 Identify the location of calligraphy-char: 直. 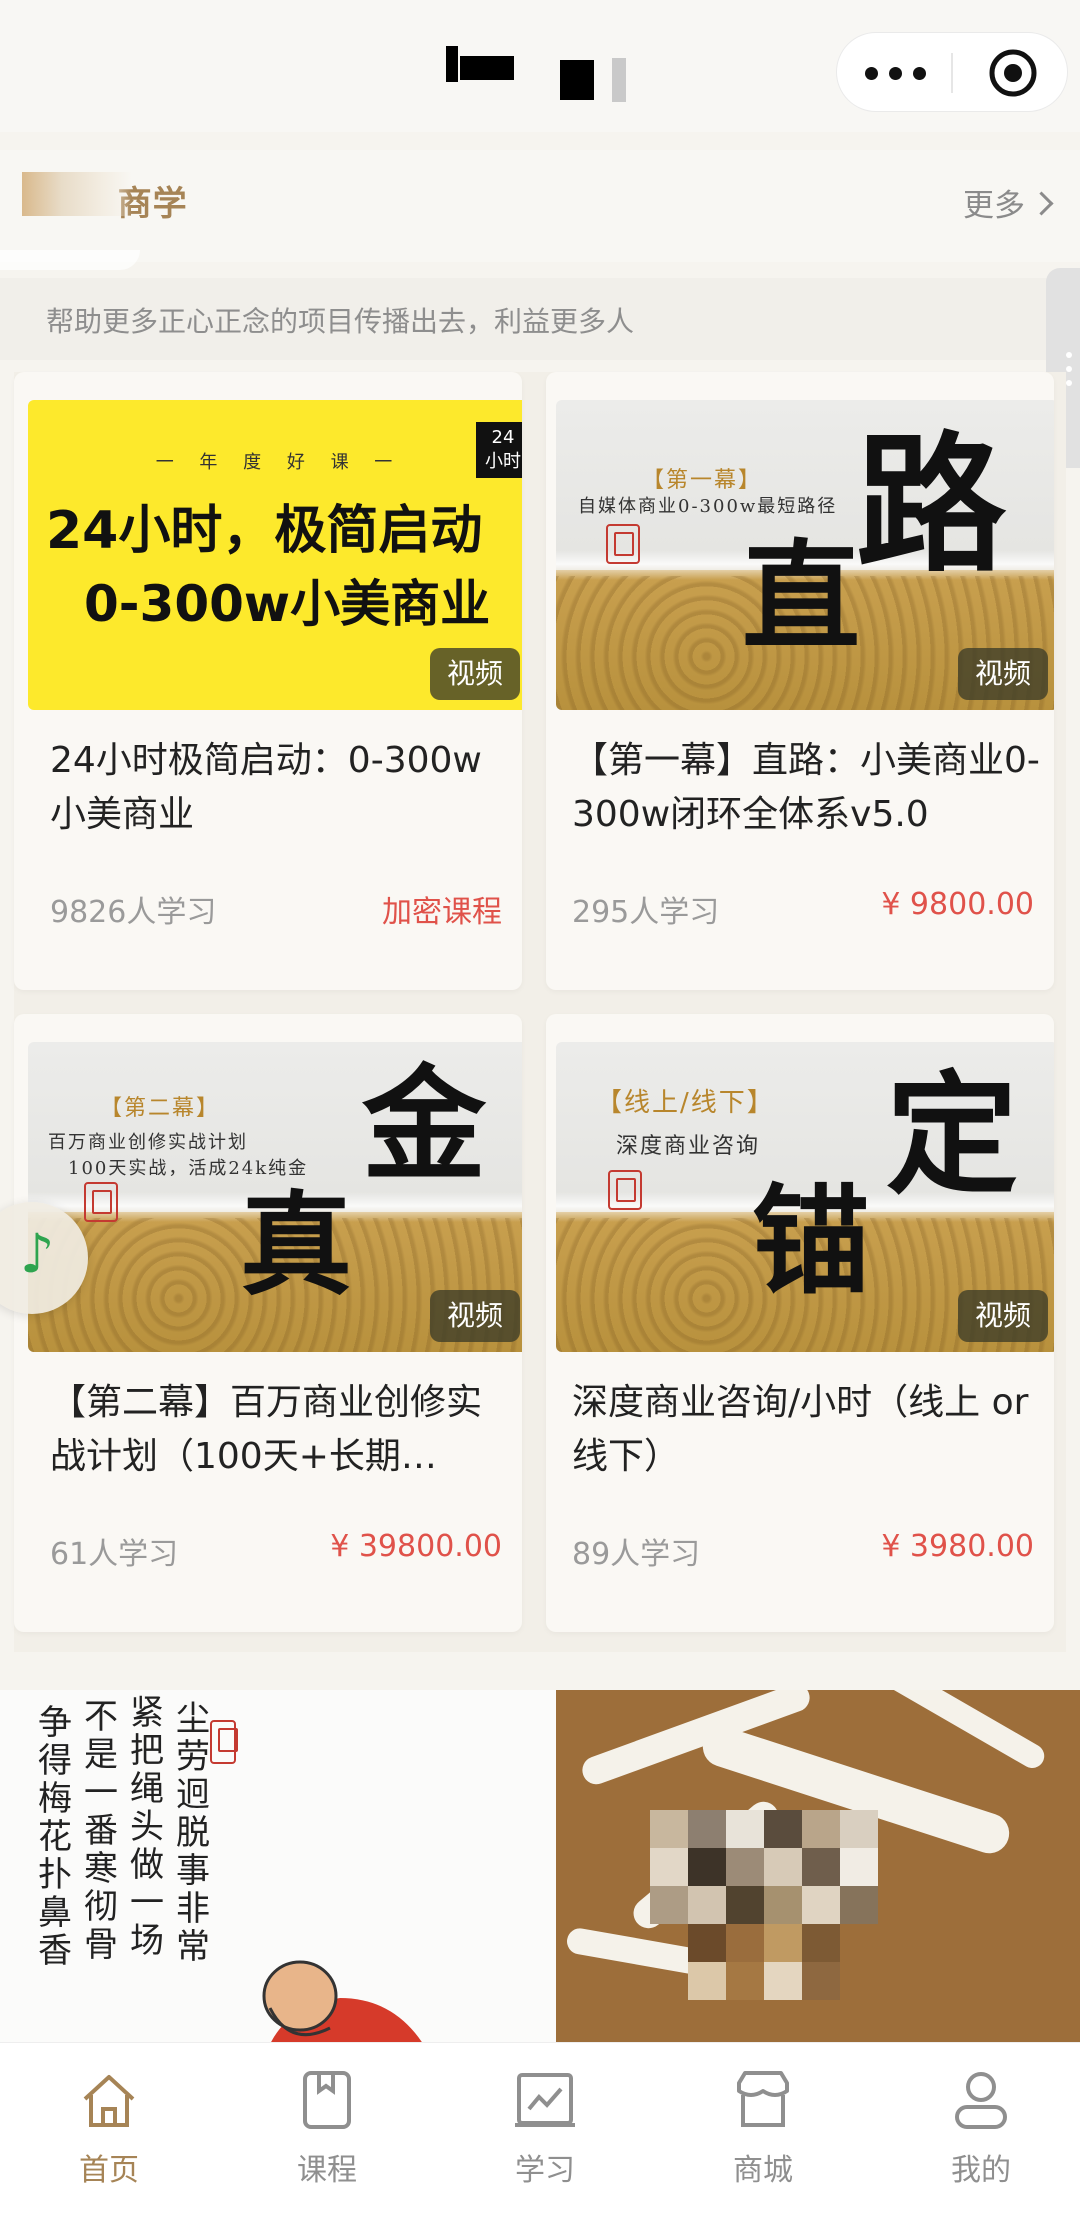
(801, 596).